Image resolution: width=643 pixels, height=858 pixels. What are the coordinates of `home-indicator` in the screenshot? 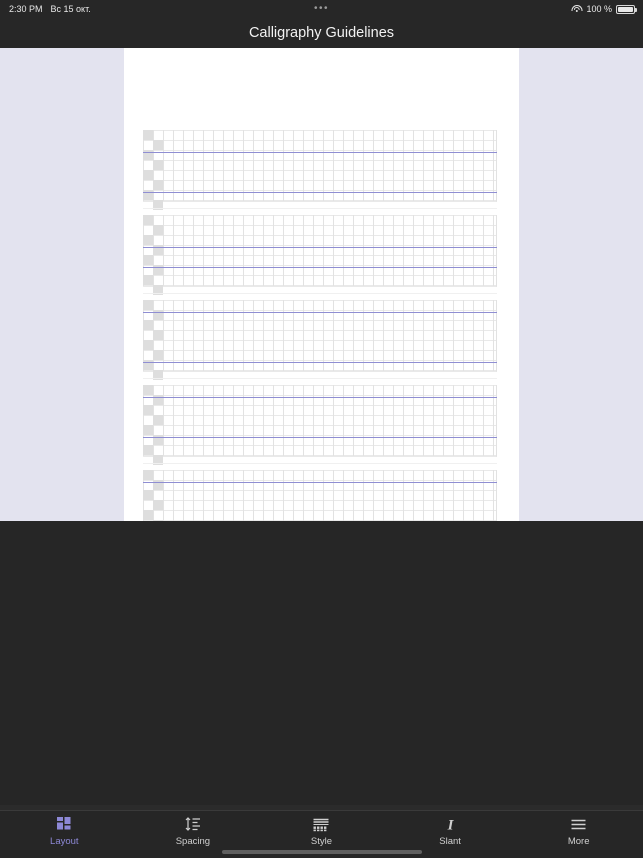 It's located at (321, 852).